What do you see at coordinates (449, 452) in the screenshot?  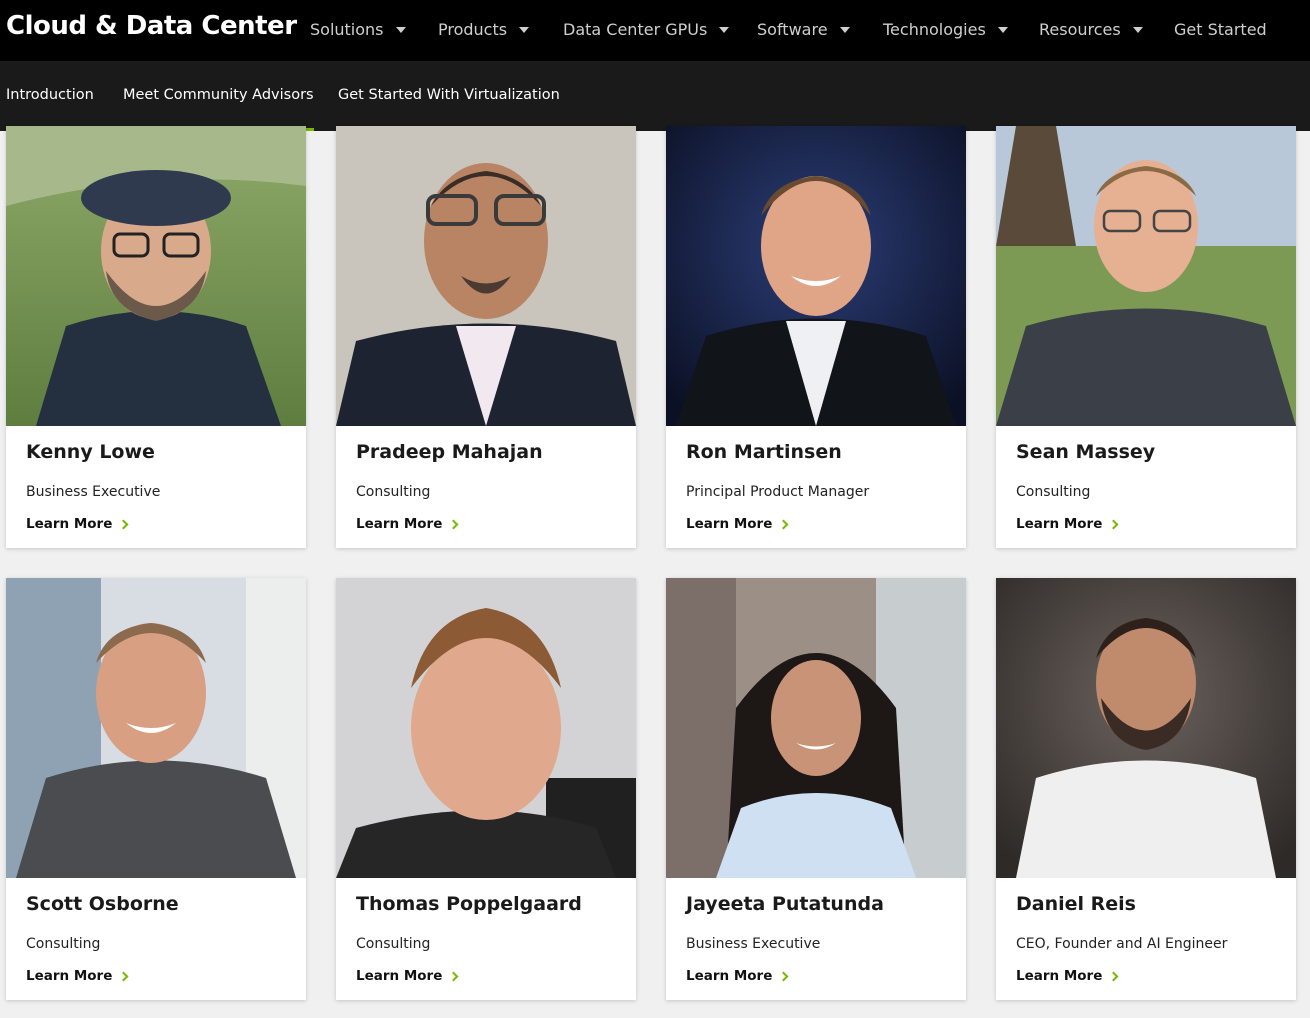 I see `advisor-name: Pradeep Mahajan` at bounding box center [449, 452].